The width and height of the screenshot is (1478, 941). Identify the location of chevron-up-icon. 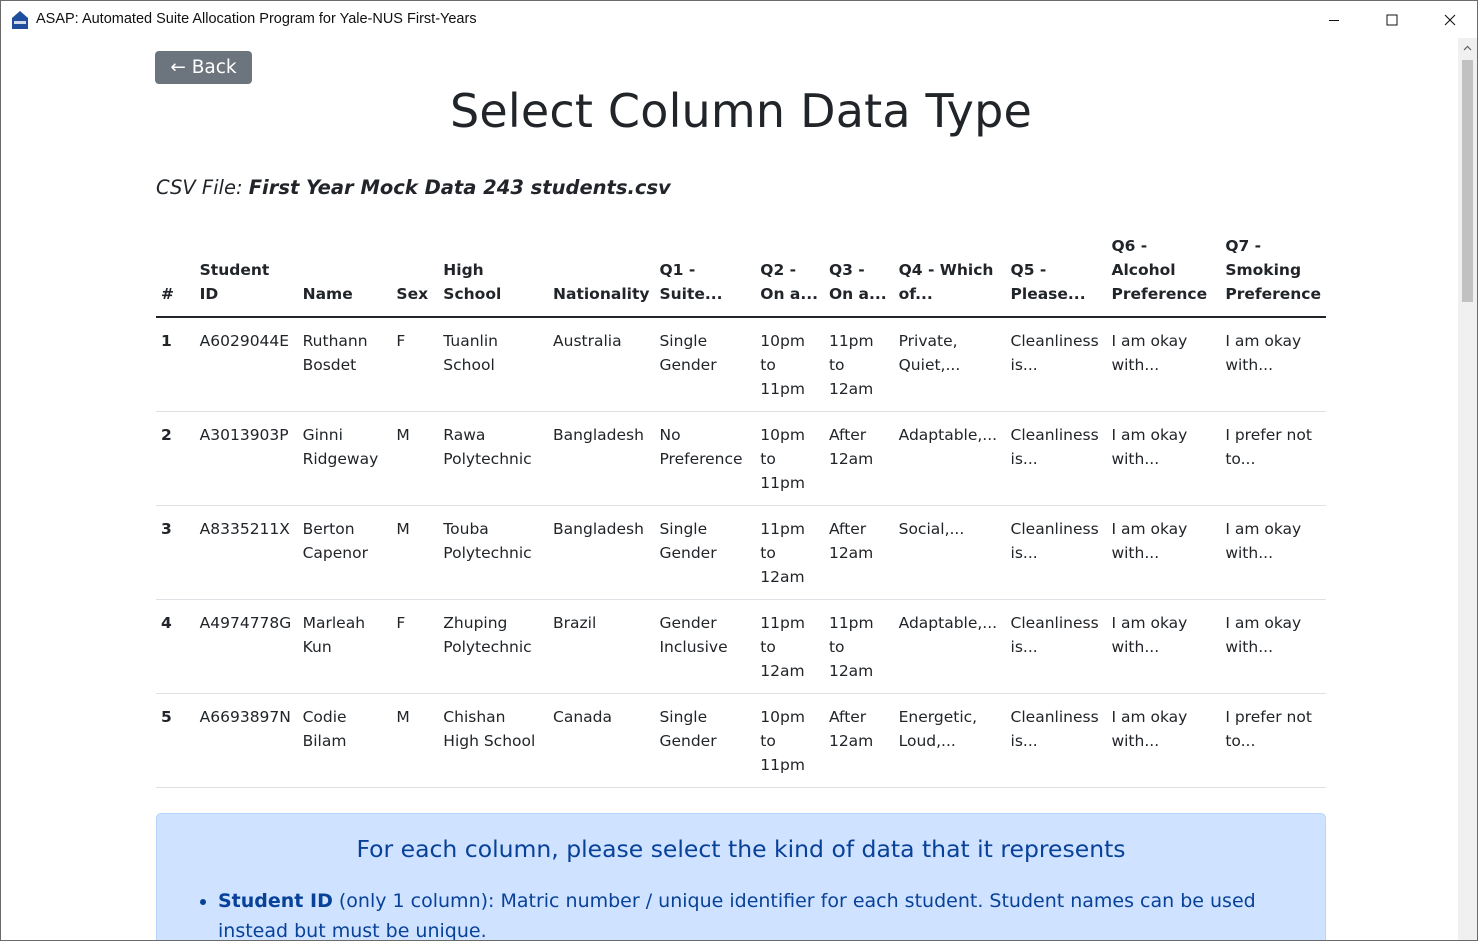
(1467, 48).